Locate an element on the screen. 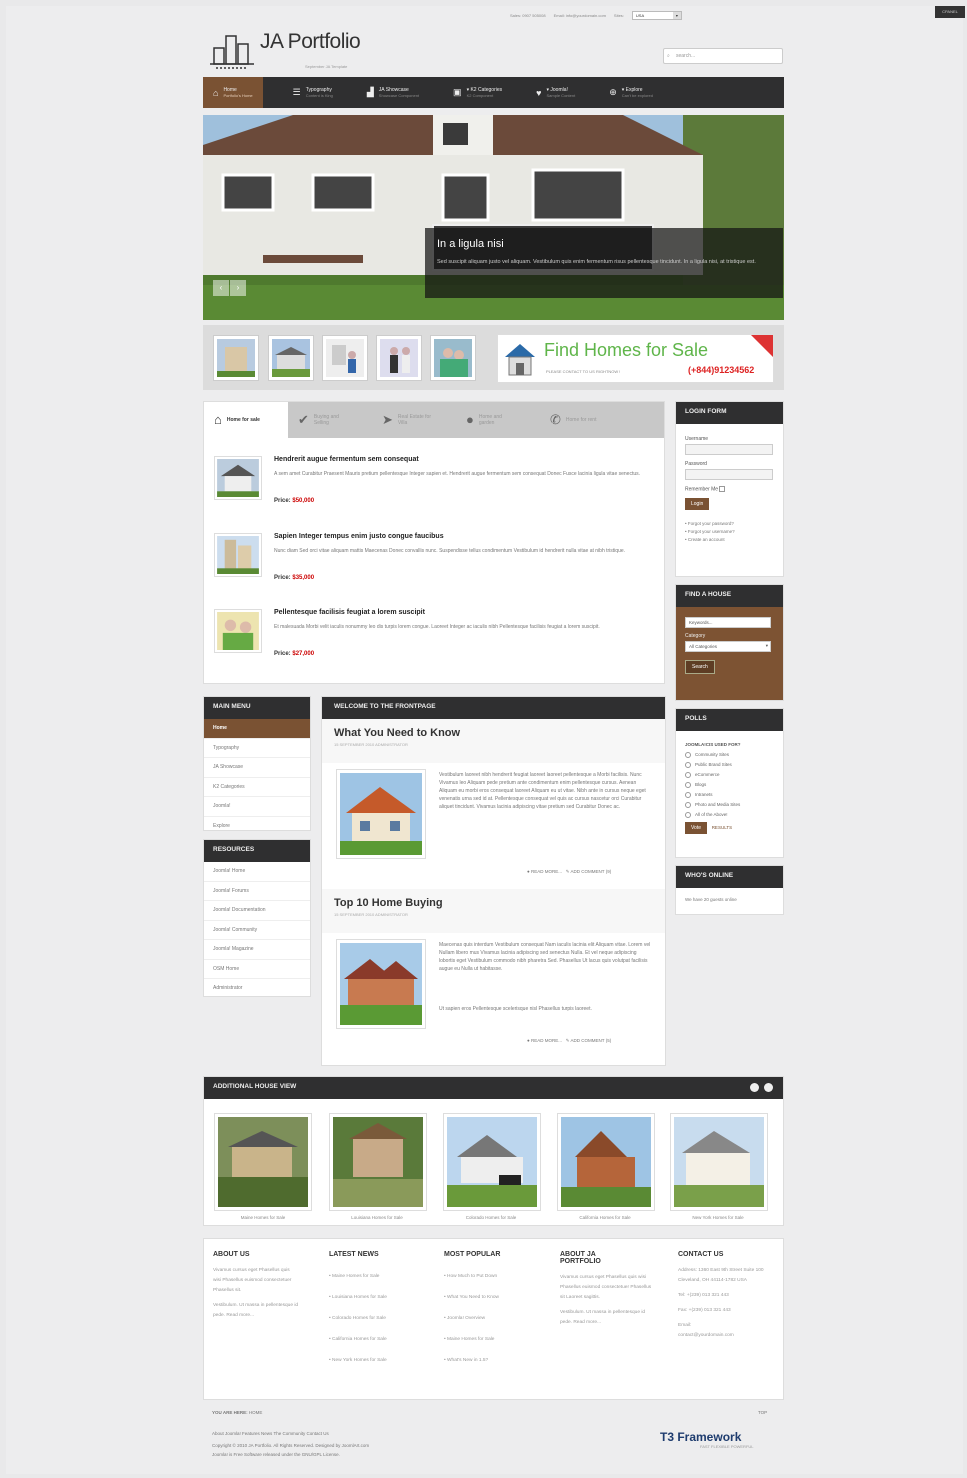 The width and height of the screenshot is (967, 1478). news-link: • Colorado Homes for Sale is located at coordinates (379, 1318).